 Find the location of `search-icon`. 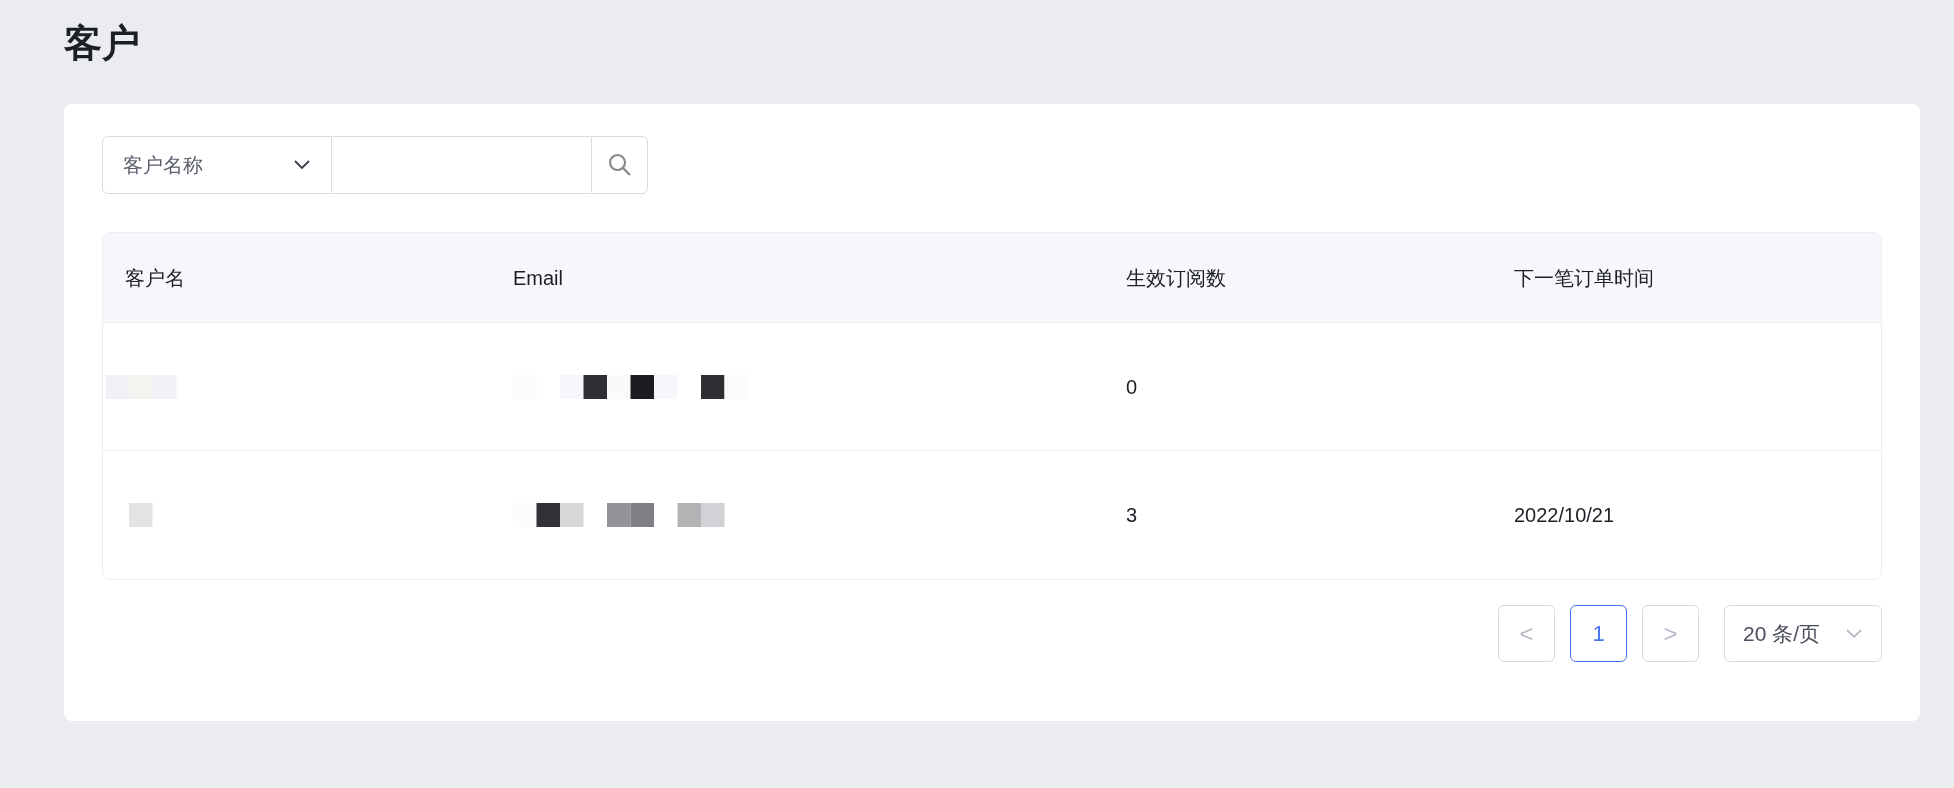

search-icon is located at coordinates (619, 165).